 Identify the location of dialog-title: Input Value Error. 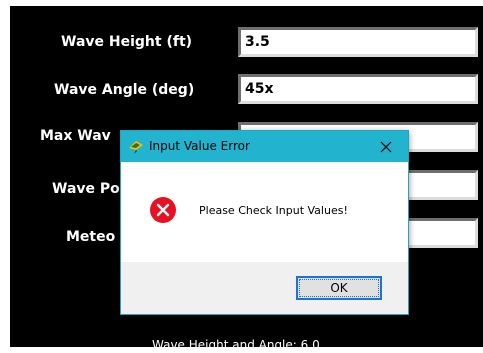
(199, 146).